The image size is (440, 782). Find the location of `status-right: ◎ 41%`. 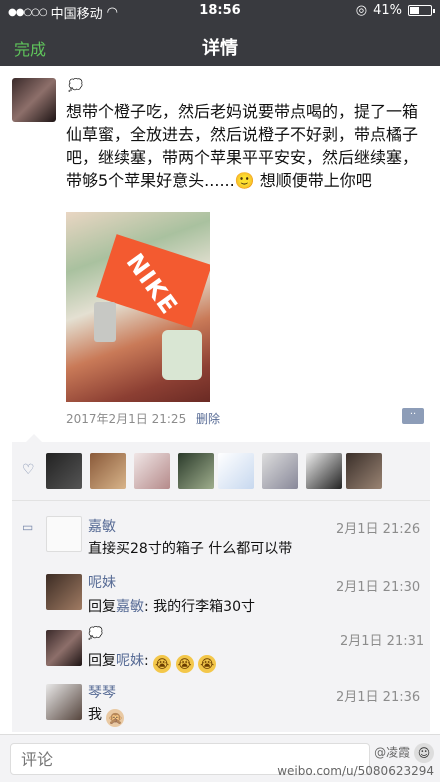

status-right: ◎ 41% is located at coordinates (395, 10).